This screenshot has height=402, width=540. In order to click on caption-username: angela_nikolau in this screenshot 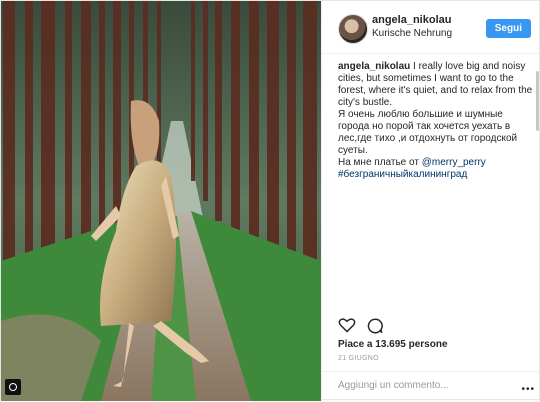, I will do `click(374, 66)`.